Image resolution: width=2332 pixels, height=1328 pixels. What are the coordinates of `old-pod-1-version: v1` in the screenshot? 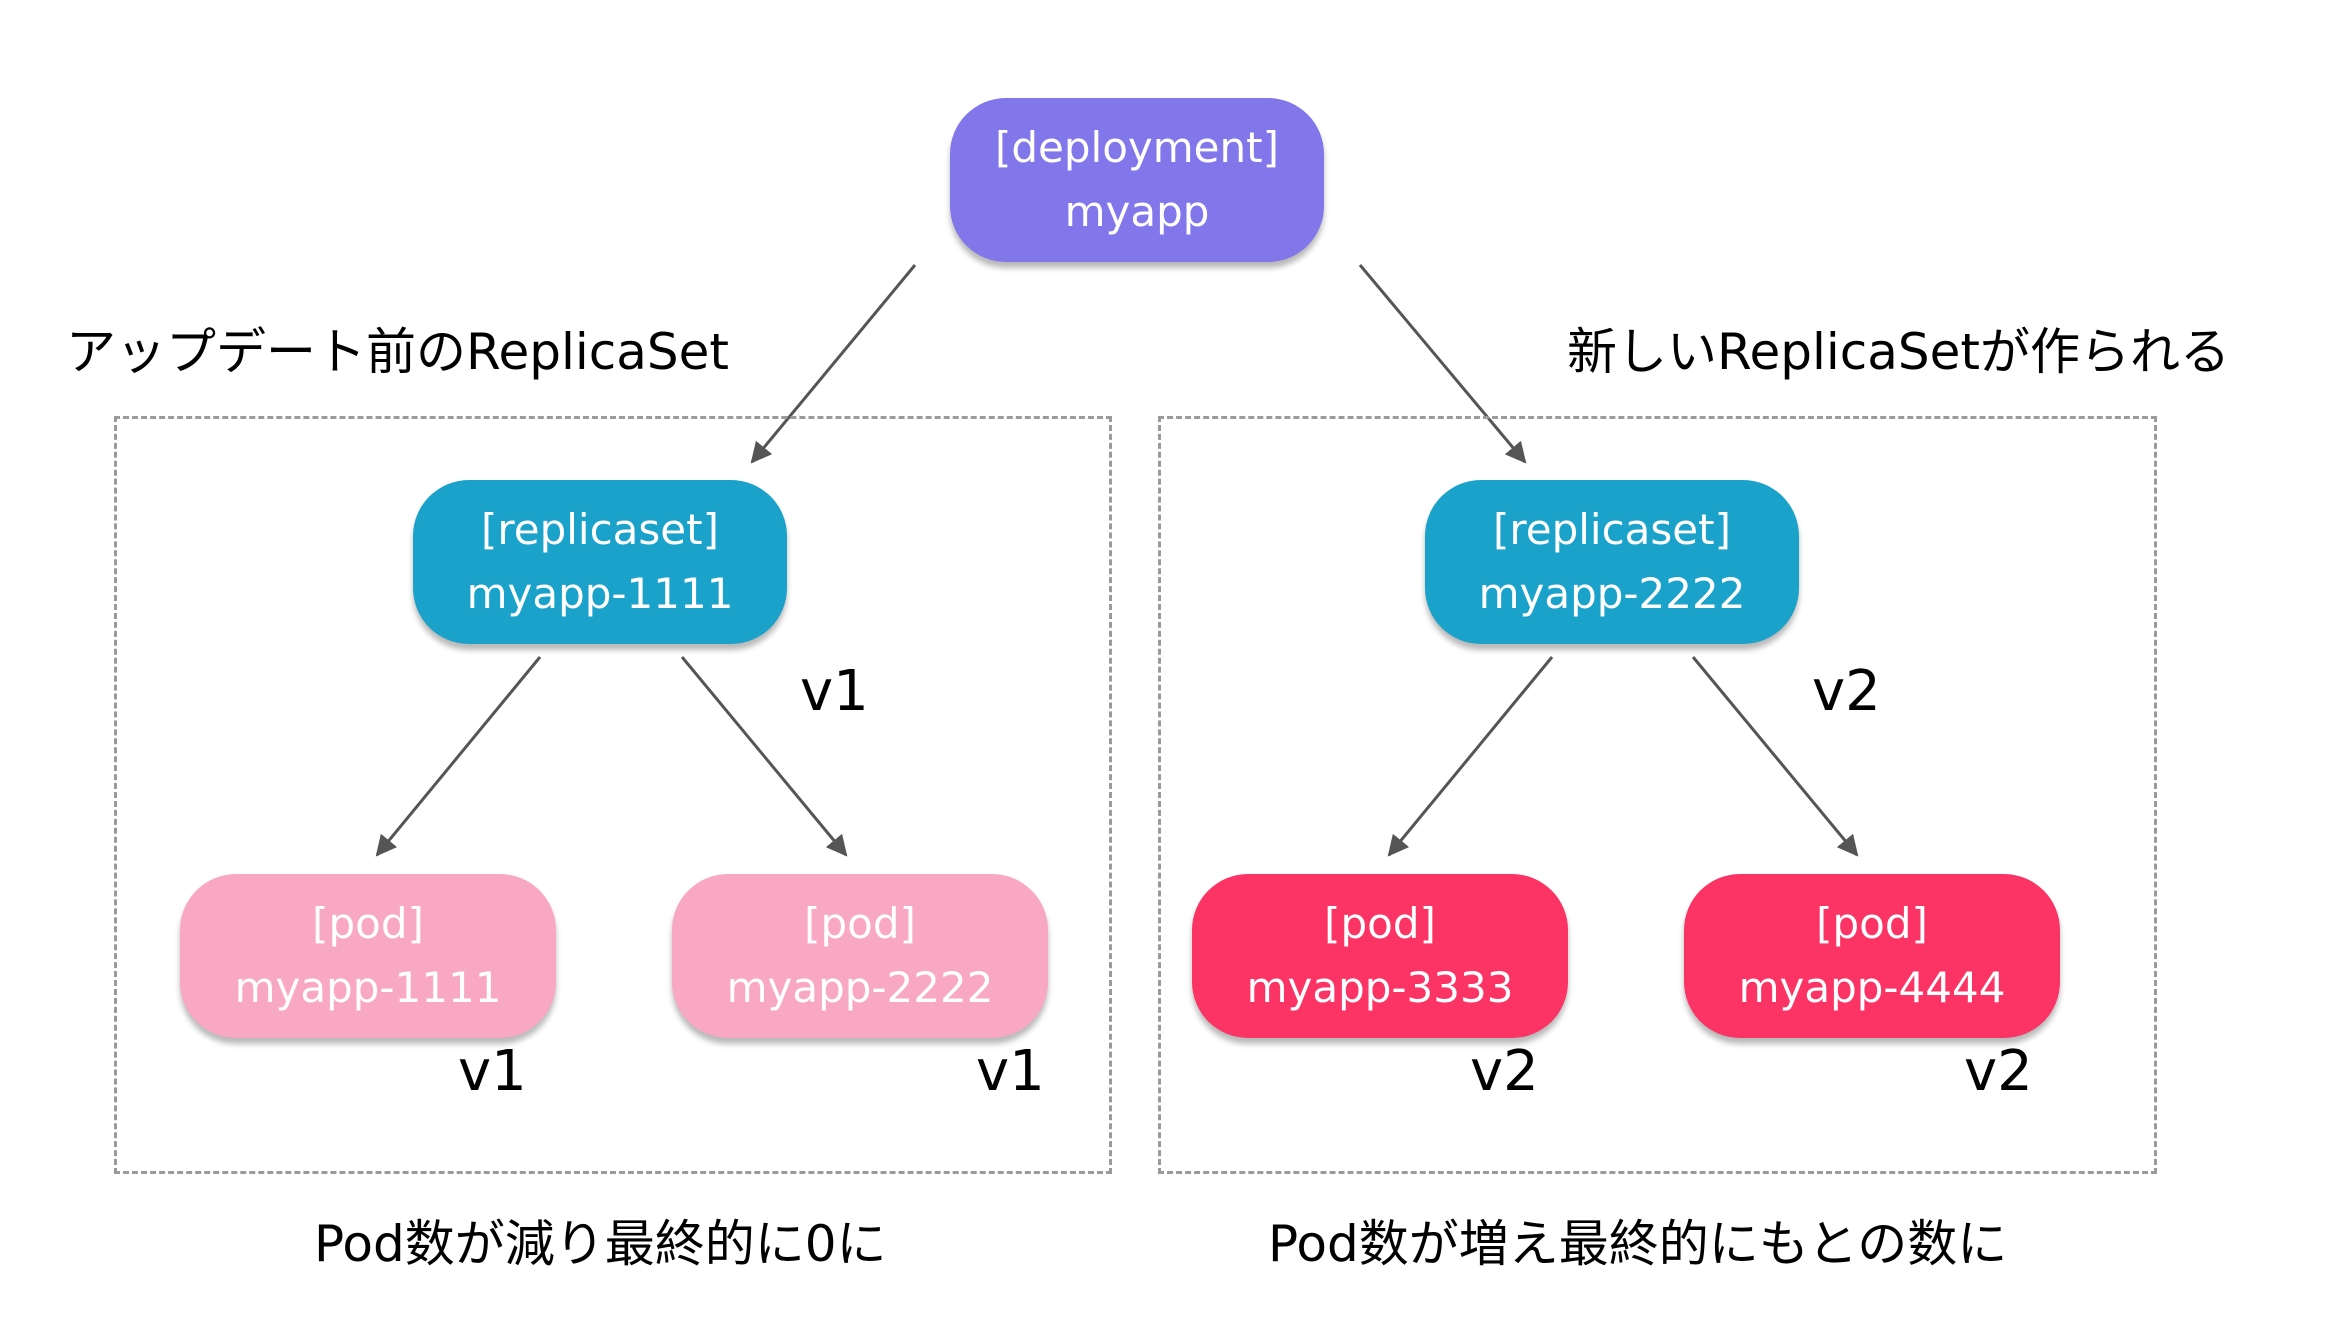 It's located at (492, 1071).